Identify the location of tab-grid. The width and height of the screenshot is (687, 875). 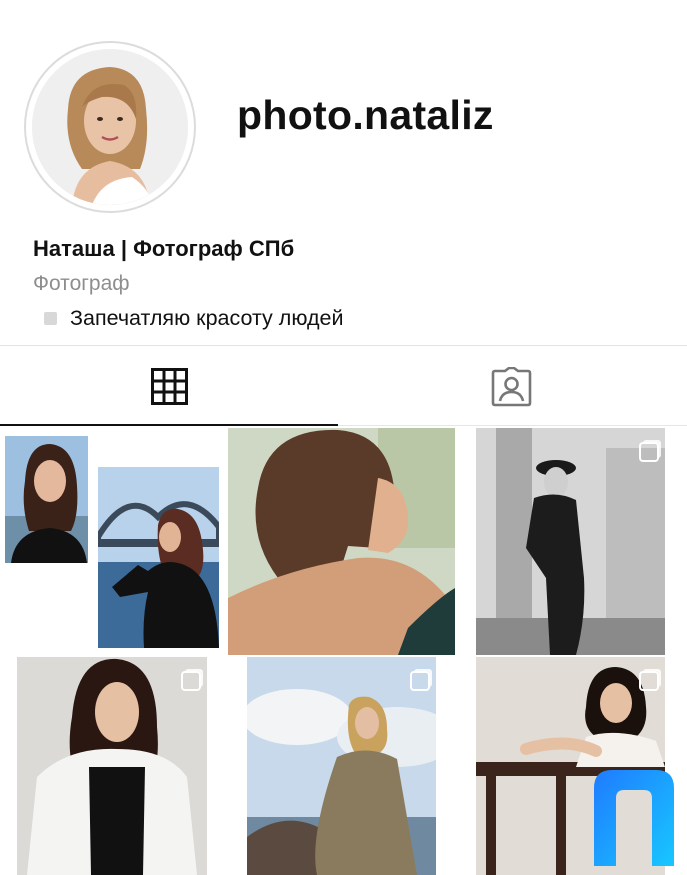
(170, 386).